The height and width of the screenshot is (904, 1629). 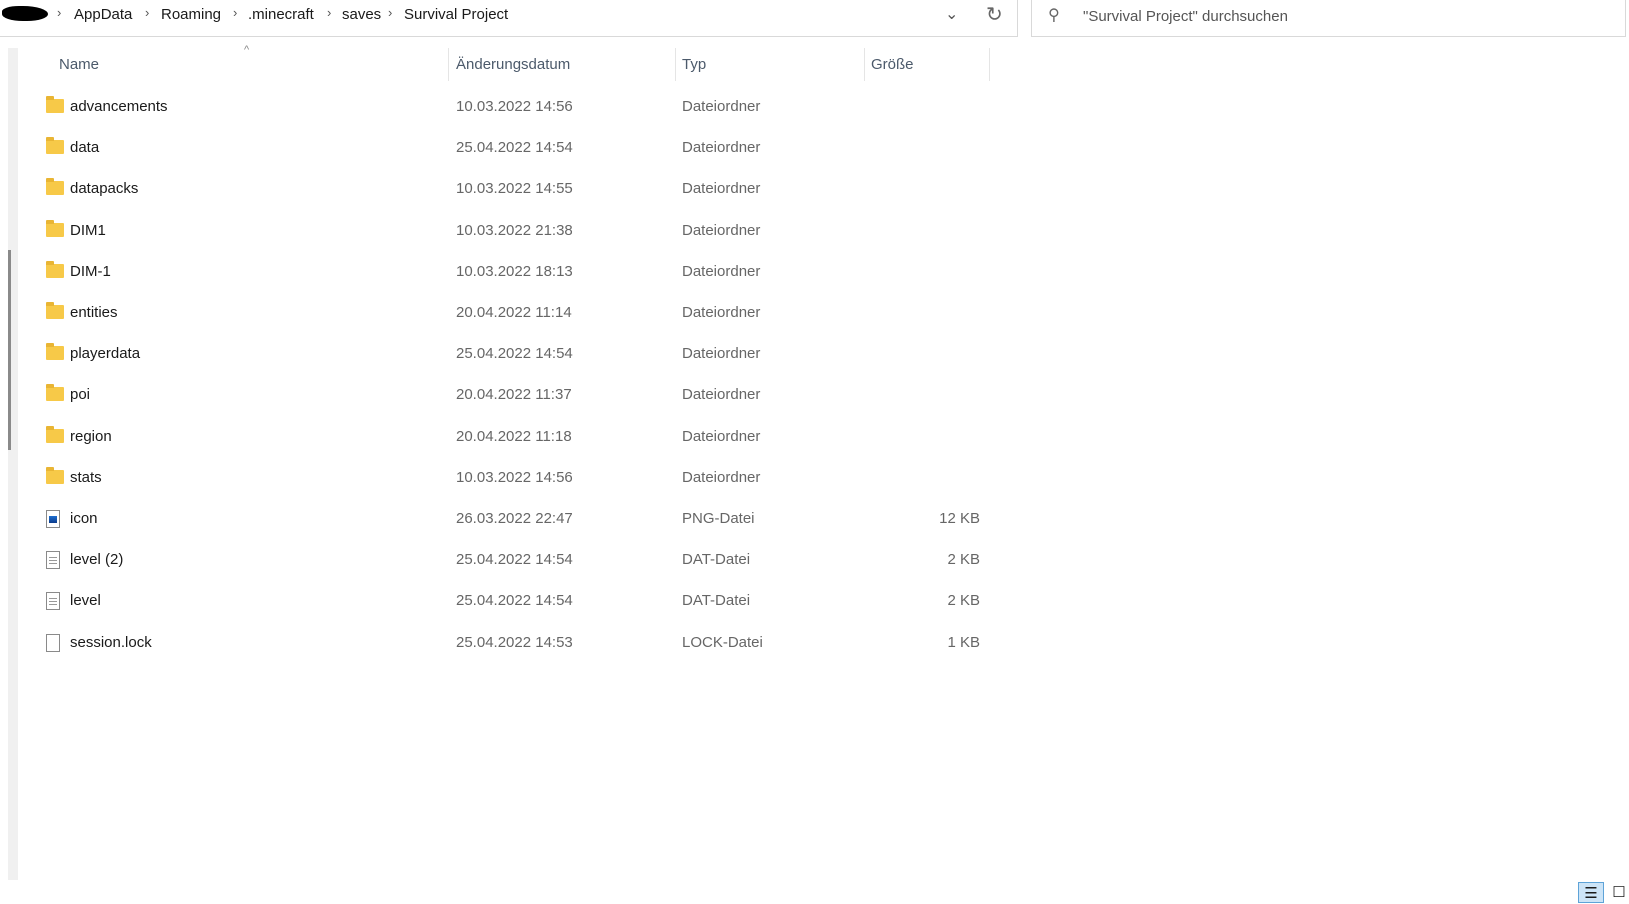 What do you see at coordinates (91, 436) in the screenshot?
I see `file-name: region` at bounding box center [91, 436].